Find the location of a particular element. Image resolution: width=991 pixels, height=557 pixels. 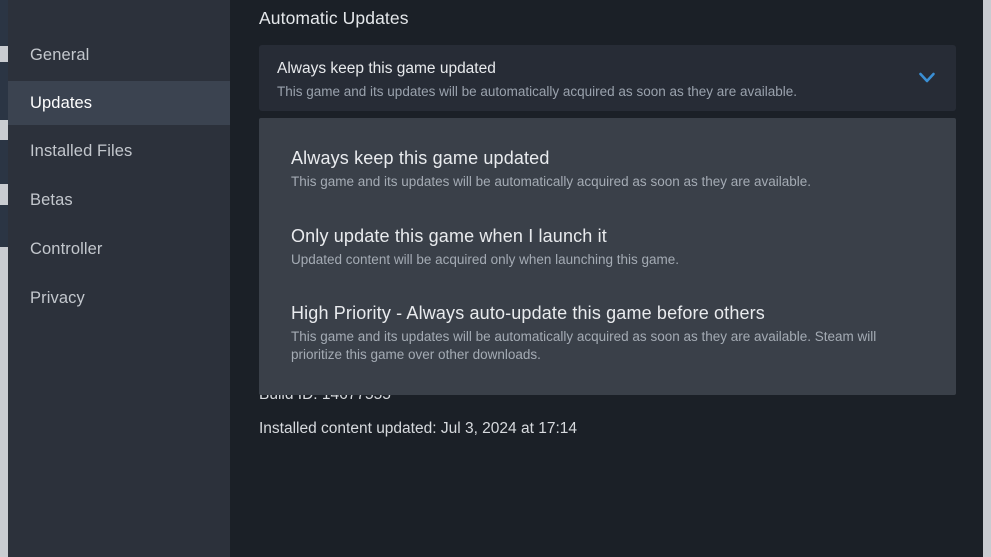

sidebar-item-label: Installed Files is located at coordinates (81, 150).